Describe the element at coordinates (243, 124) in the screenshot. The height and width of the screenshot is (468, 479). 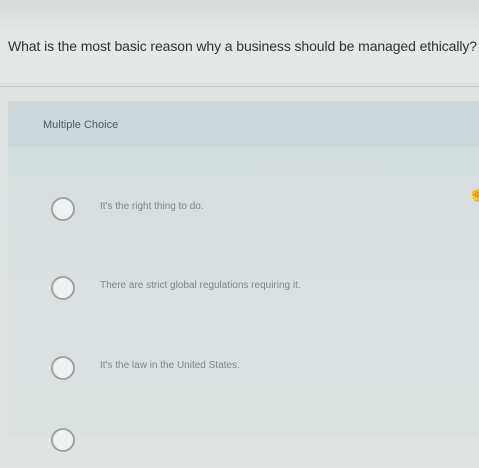
I see `panel-header: Multiple Choice` at that location.